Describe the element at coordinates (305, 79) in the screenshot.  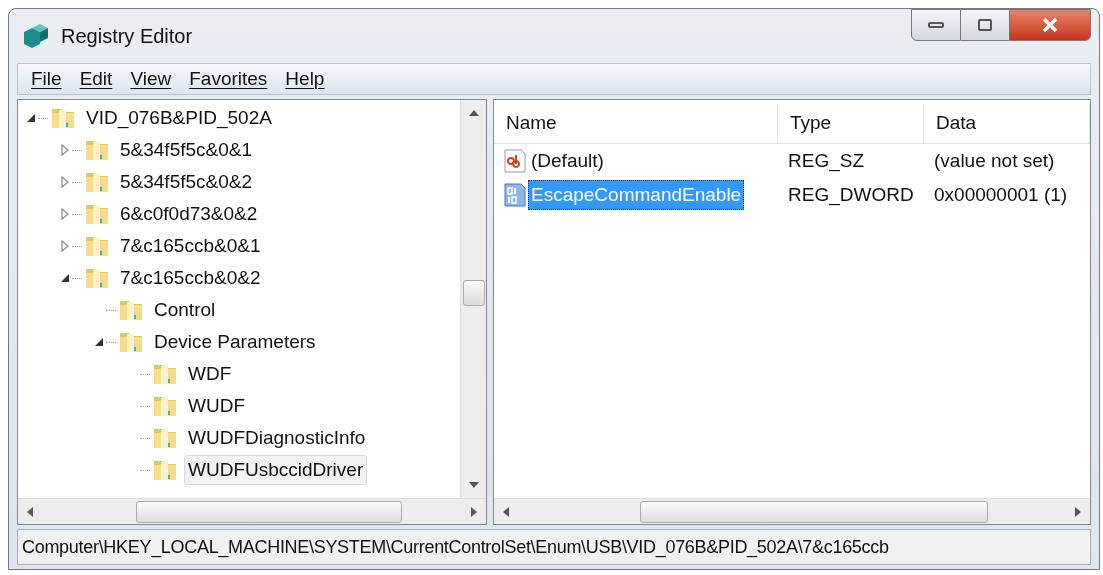
I see `menu-item: Help` at that location.